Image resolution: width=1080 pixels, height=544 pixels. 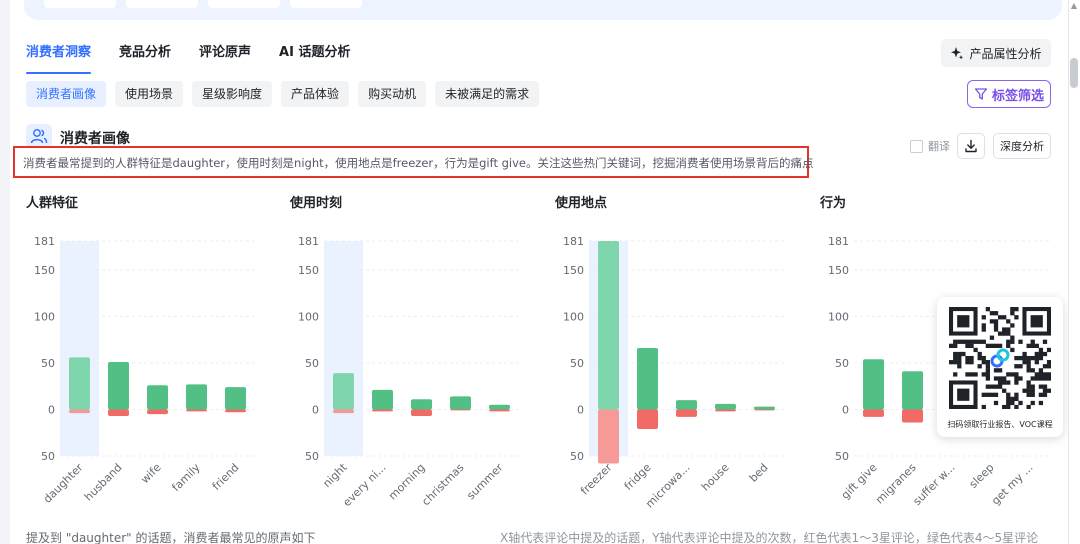 I want to click on chart-3-ytick: 150, so click(x=838, y=270).